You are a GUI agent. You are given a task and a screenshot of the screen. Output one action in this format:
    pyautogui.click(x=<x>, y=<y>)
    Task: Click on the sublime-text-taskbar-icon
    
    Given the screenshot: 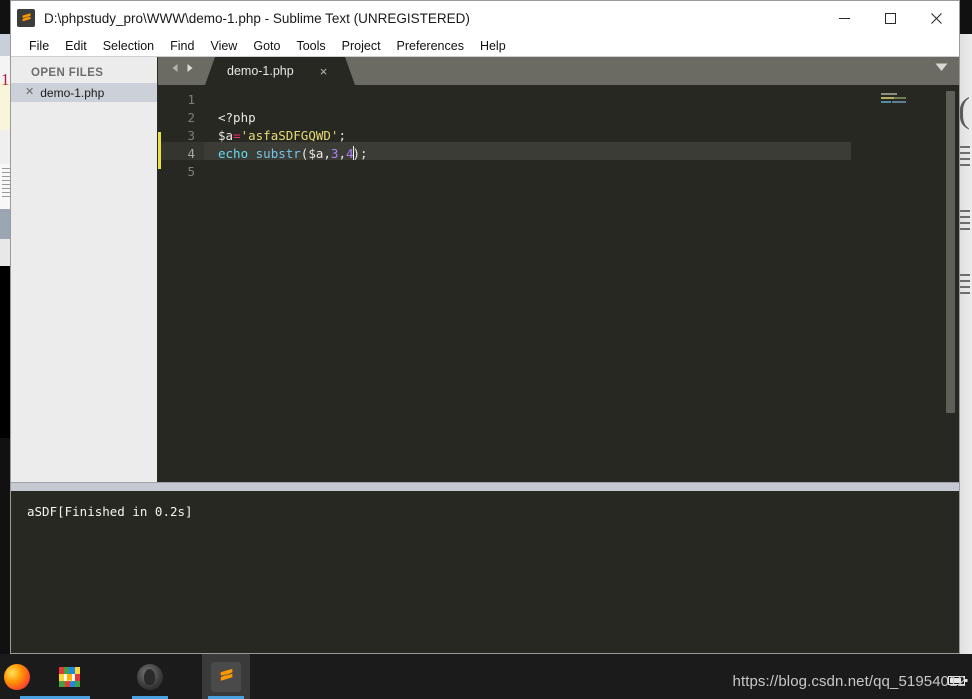 What is the action you would take?
    pyautogui.click(x=226, y=676)
    